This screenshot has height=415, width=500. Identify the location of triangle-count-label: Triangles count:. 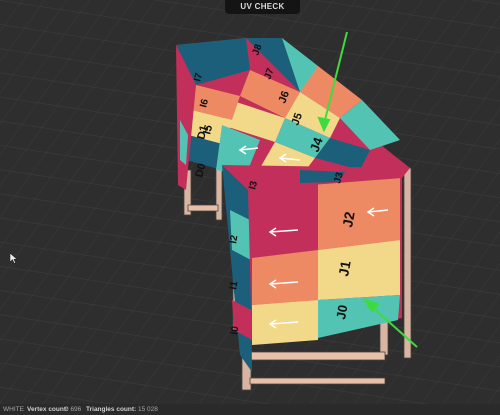
(111, 409).